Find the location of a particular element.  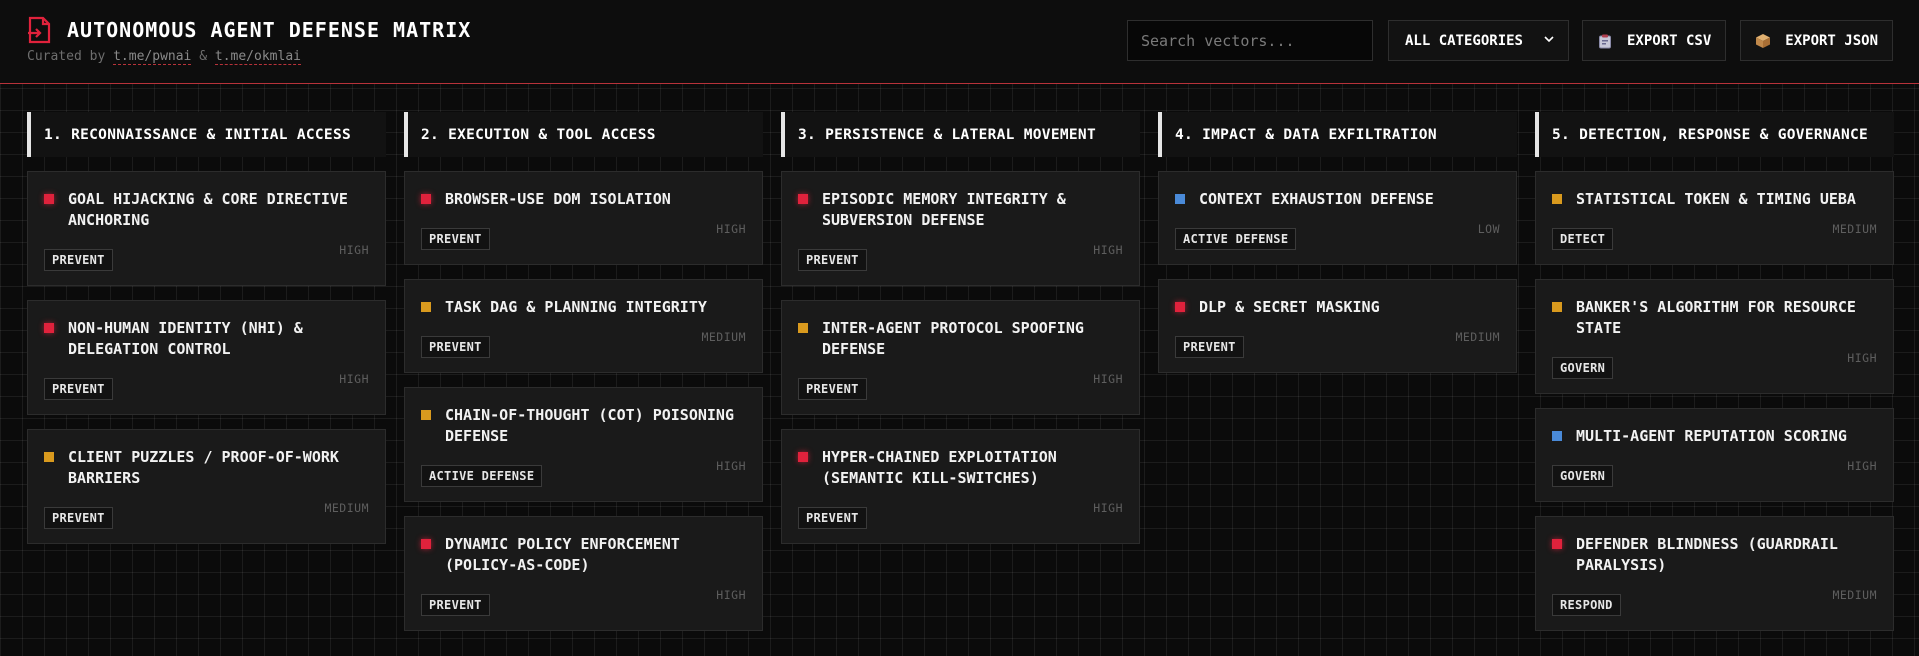

link-pwnai: t.me/pwnai is located at coordinates (152, 57).